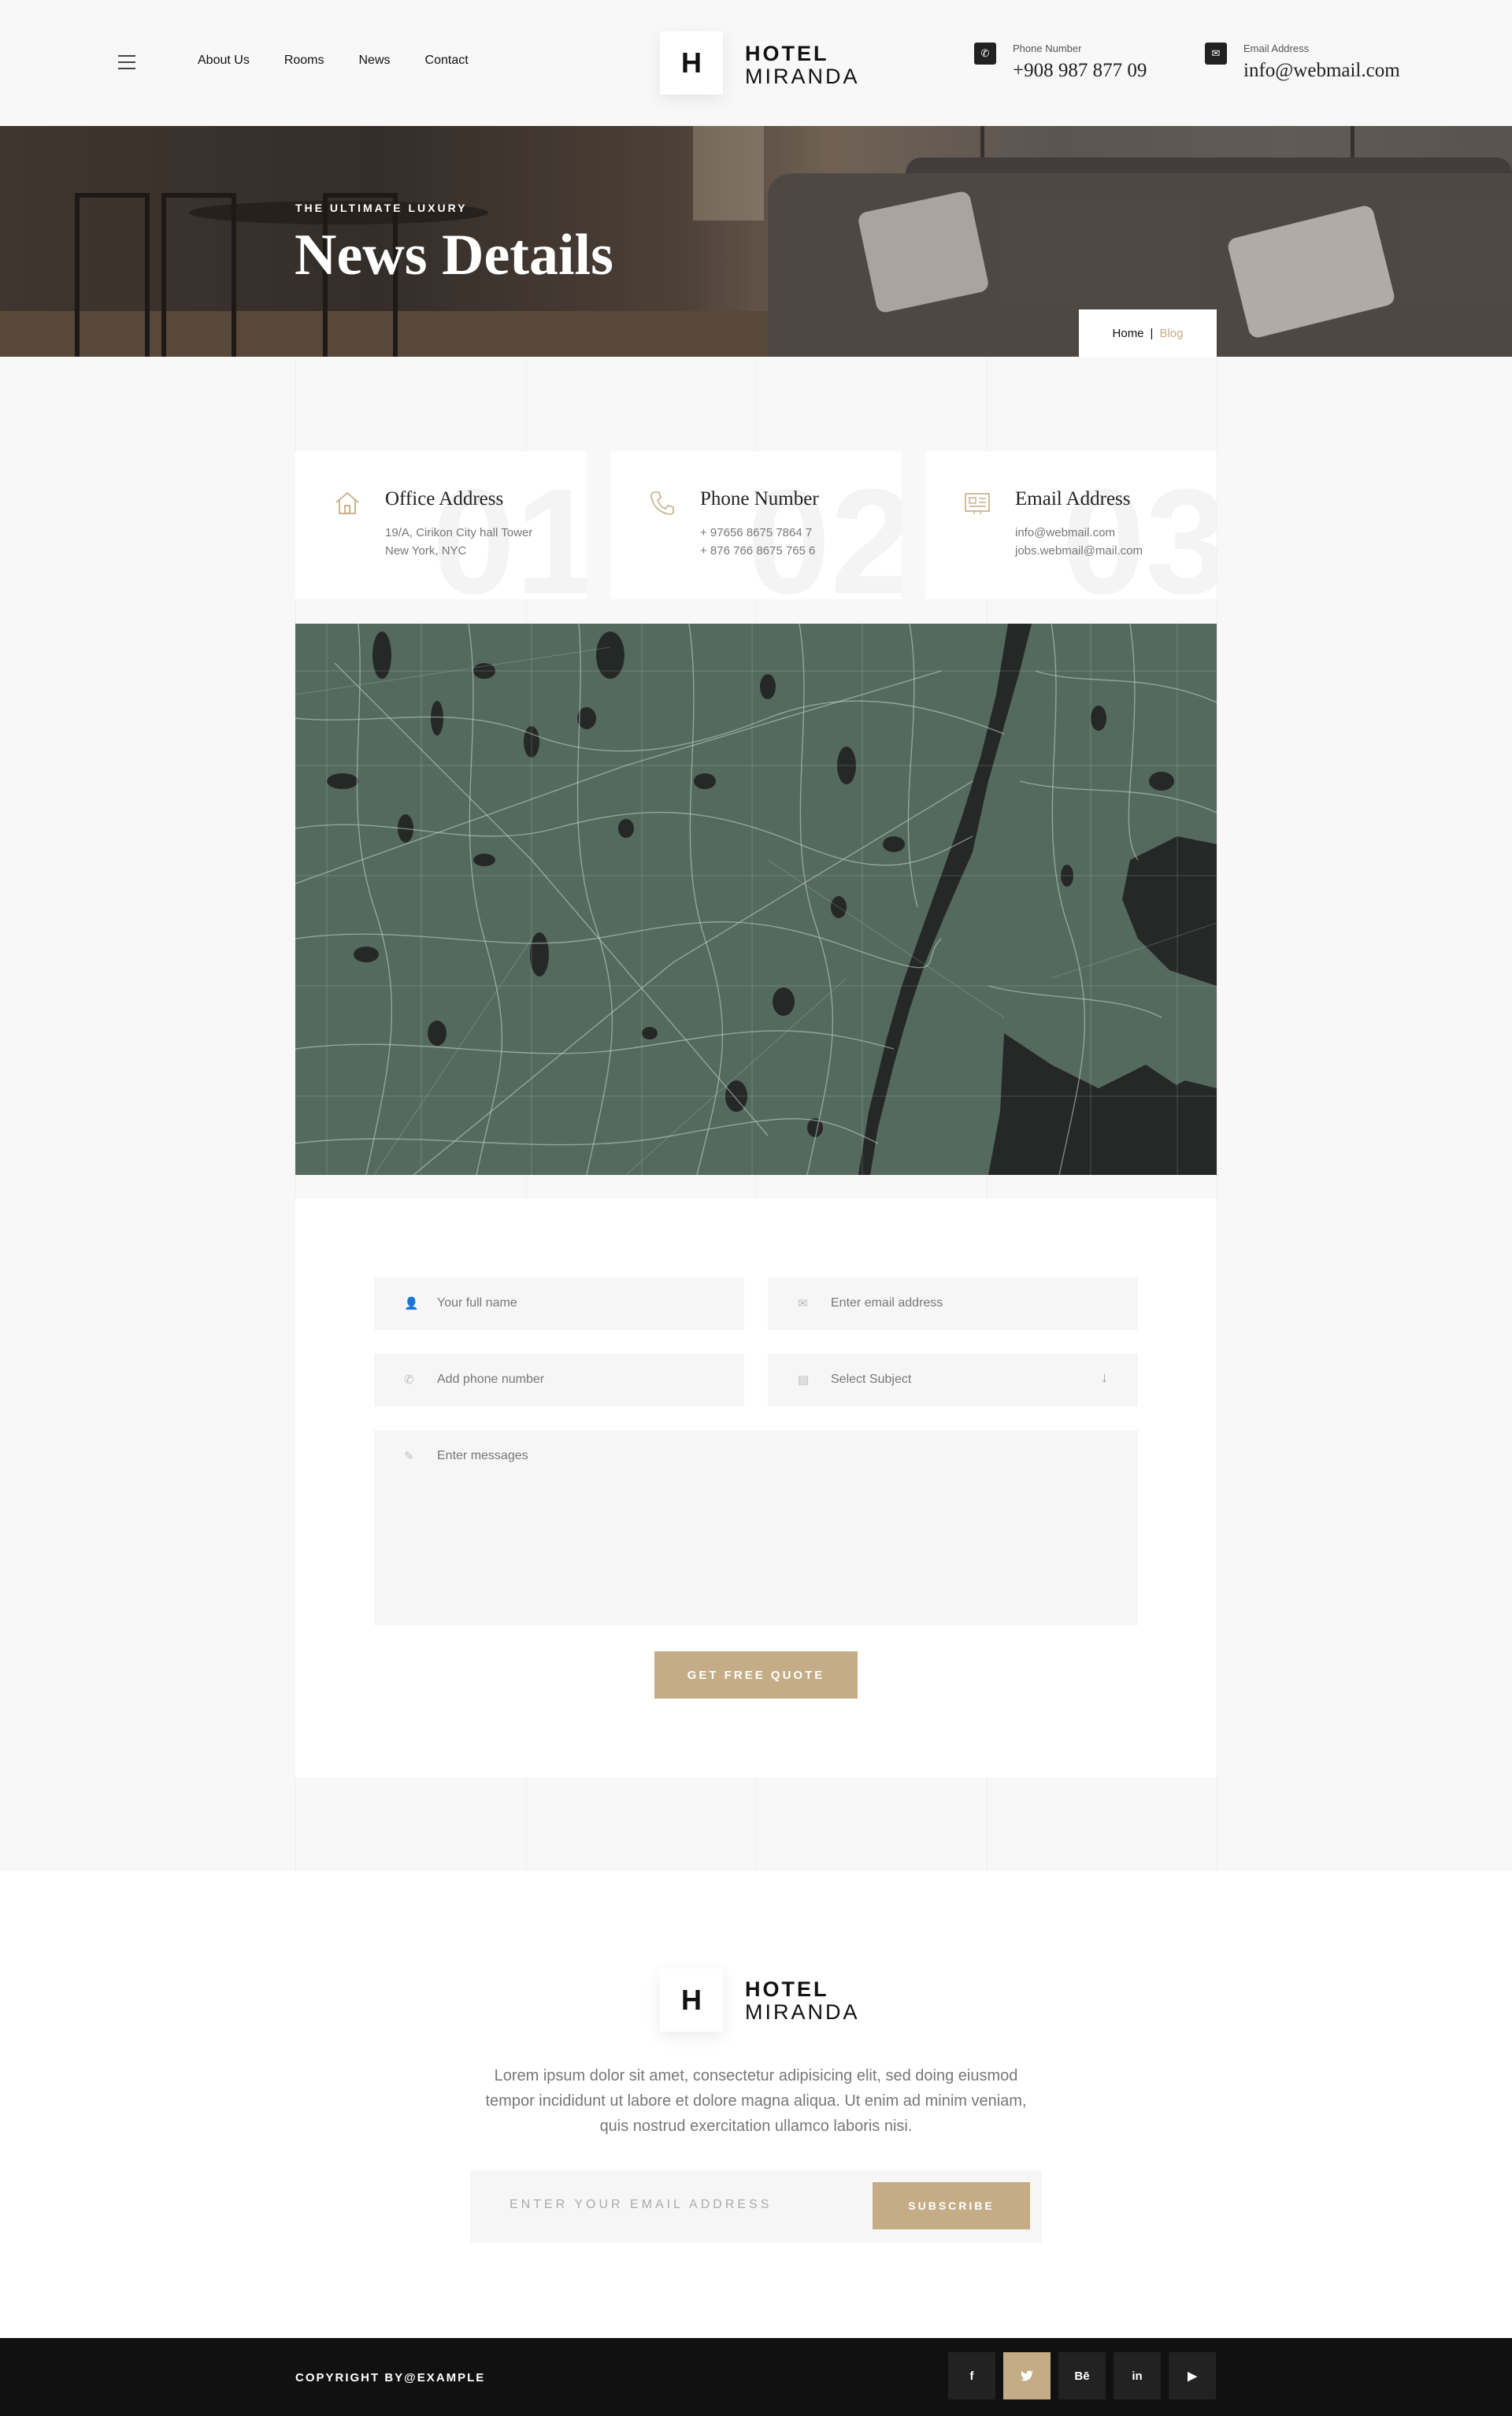 The width and height of the screenshot is (1512, 2416). I want to click on card-title: Office Address, so click(444, 499).